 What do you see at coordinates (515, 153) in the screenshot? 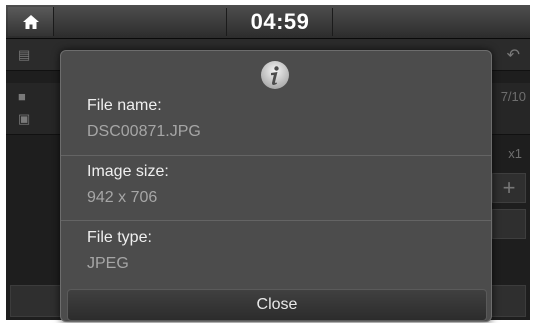
I see `zoom-level: x1` at bounding box center [515, 153].